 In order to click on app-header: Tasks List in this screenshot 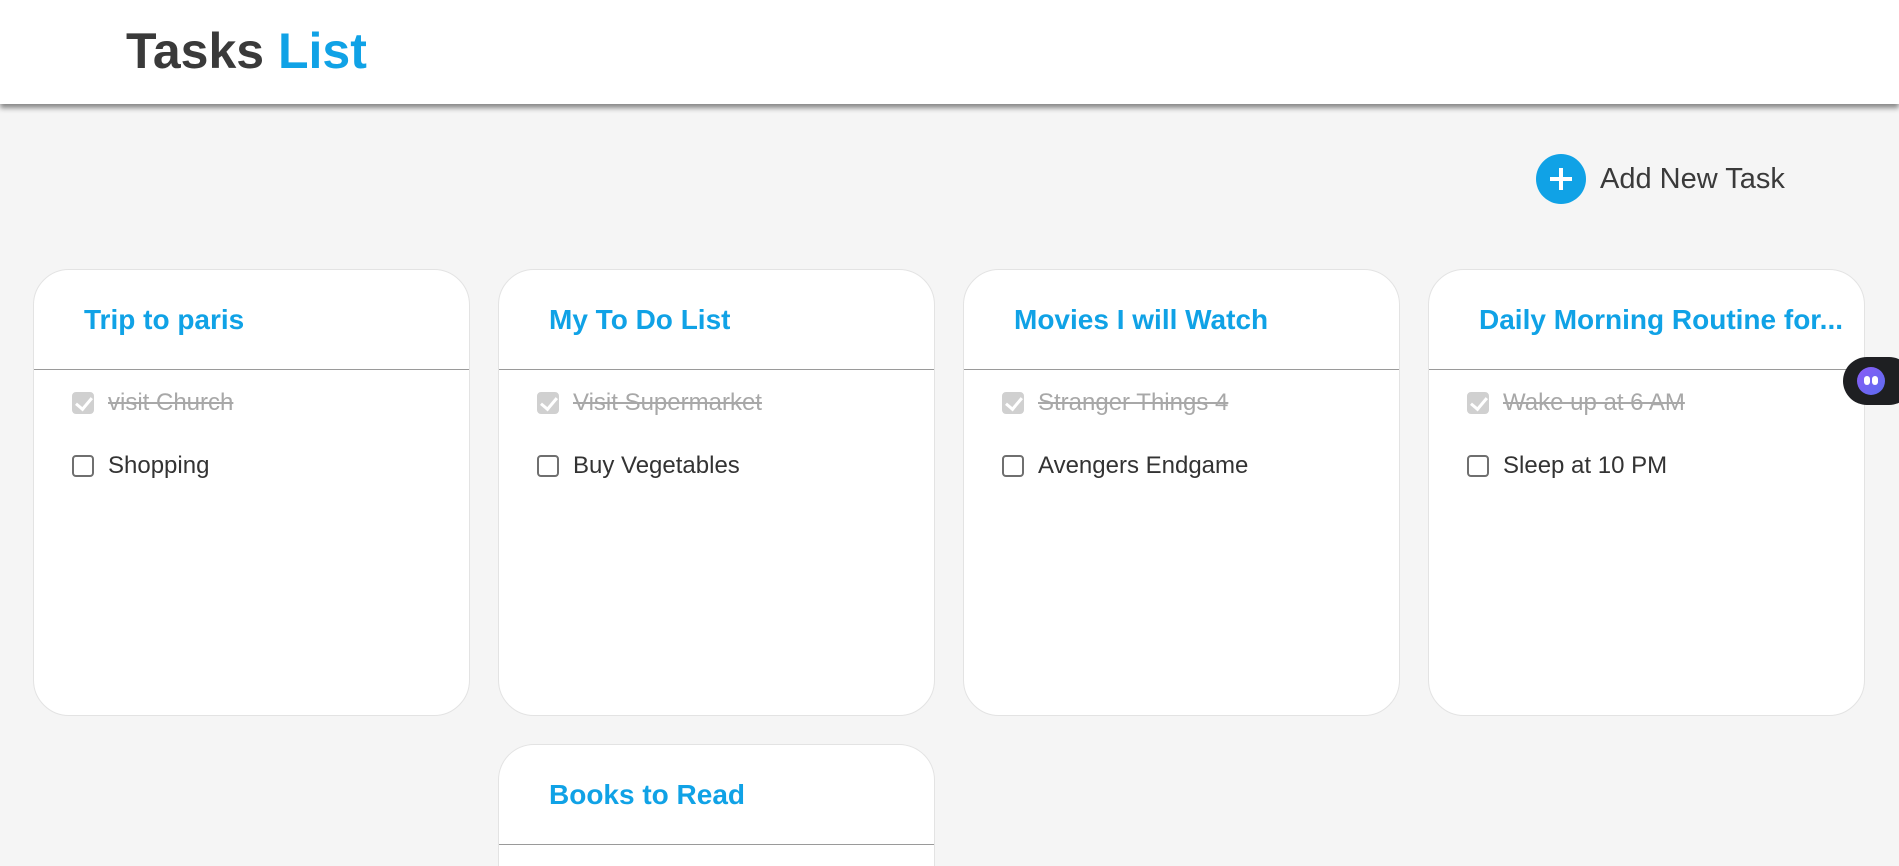, I will do `click(949, 52)`.